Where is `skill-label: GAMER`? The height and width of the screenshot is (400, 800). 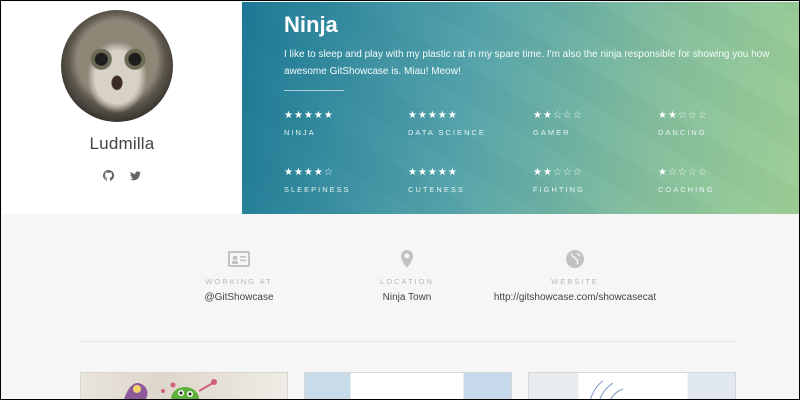 skill-label: GAMER is located at coordinates (552, 132).